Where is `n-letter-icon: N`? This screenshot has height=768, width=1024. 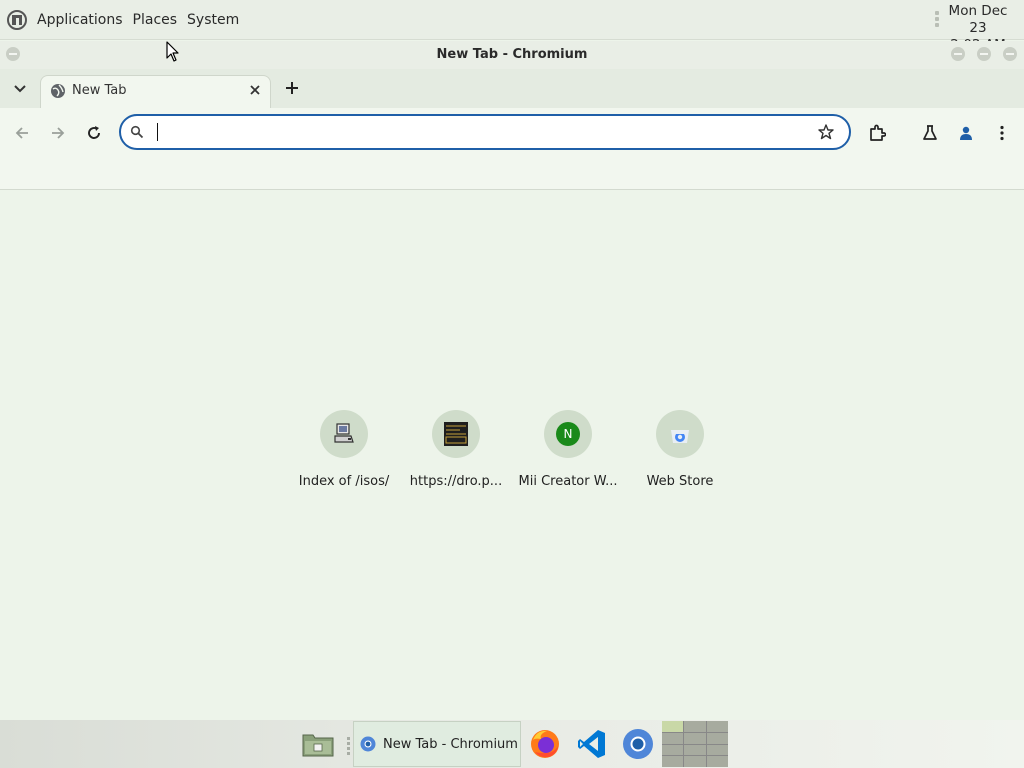
n-letter-icon: N is located at coordinates (568, 434).